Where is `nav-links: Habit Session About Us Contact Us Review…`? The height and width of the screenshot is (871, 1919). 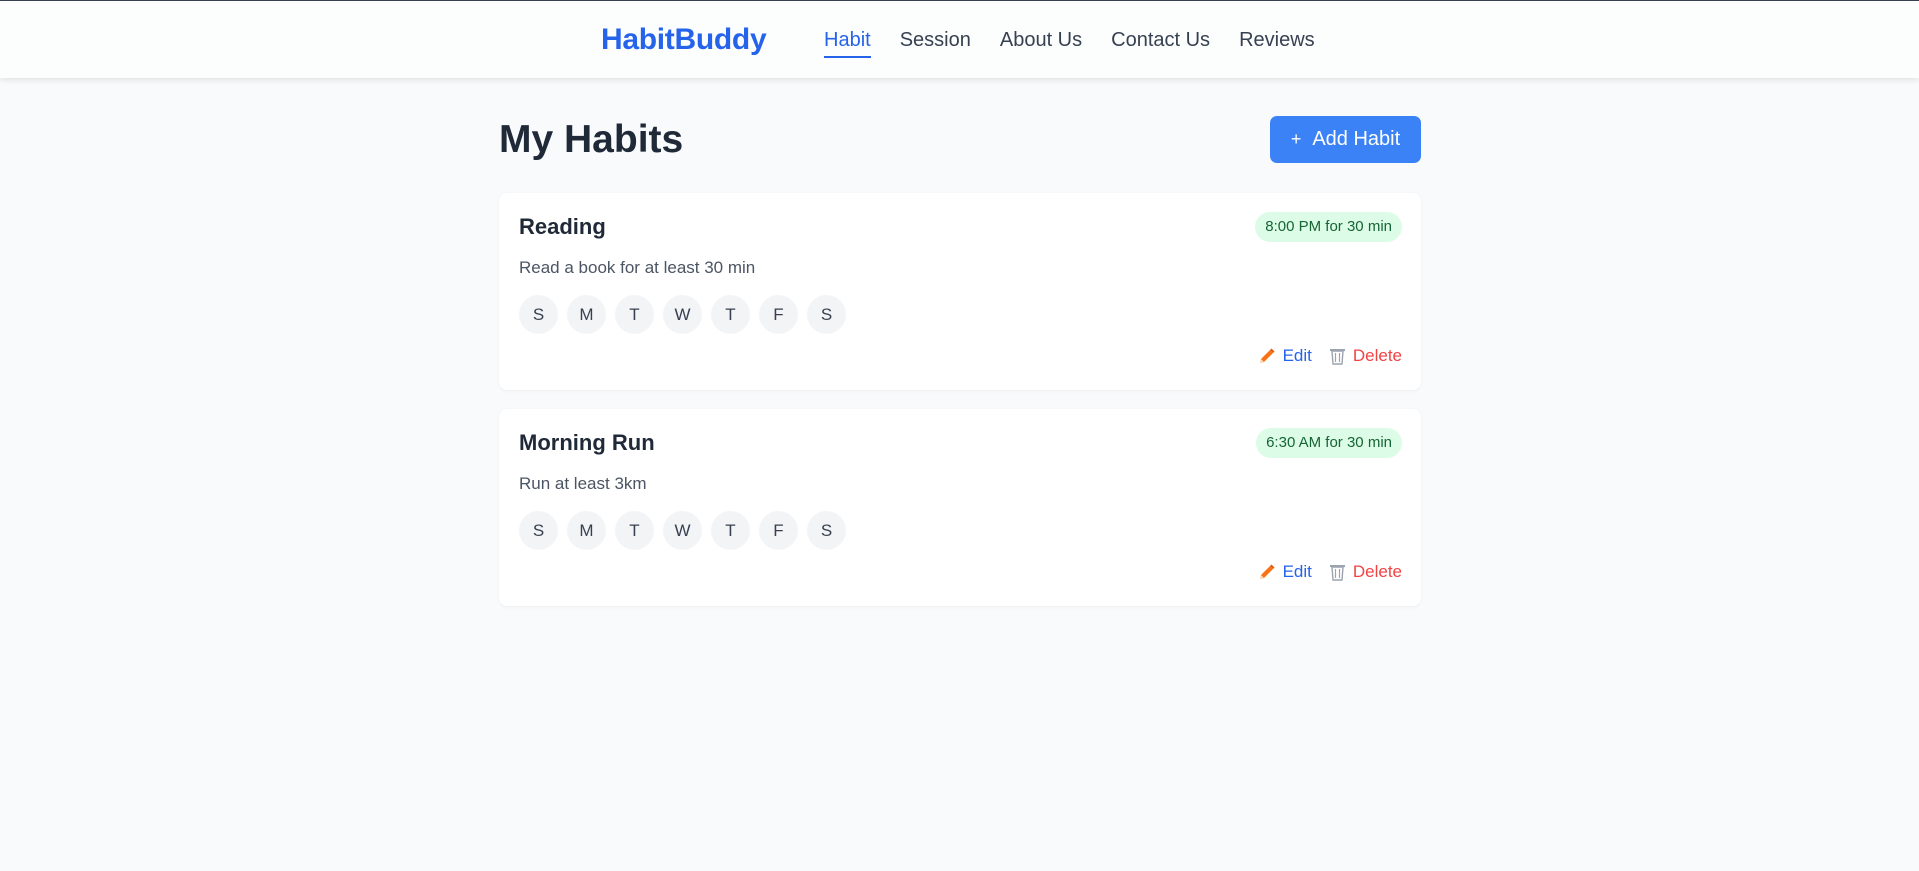
nav-links: Habit Session About Us Contact Us Review… is located at coordinates (1084, 43).